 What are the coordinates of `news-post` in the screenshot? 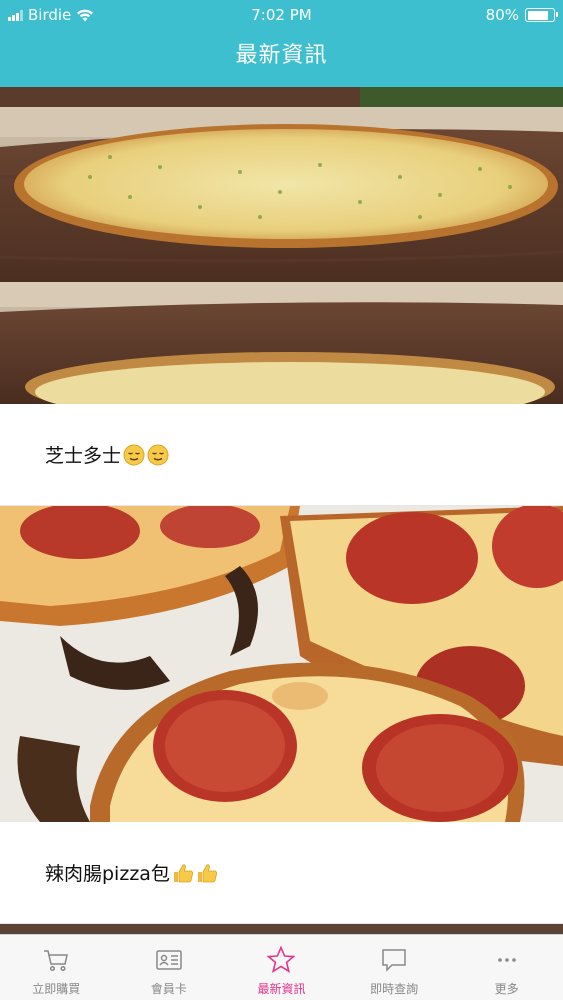 It's located at (281, 929).